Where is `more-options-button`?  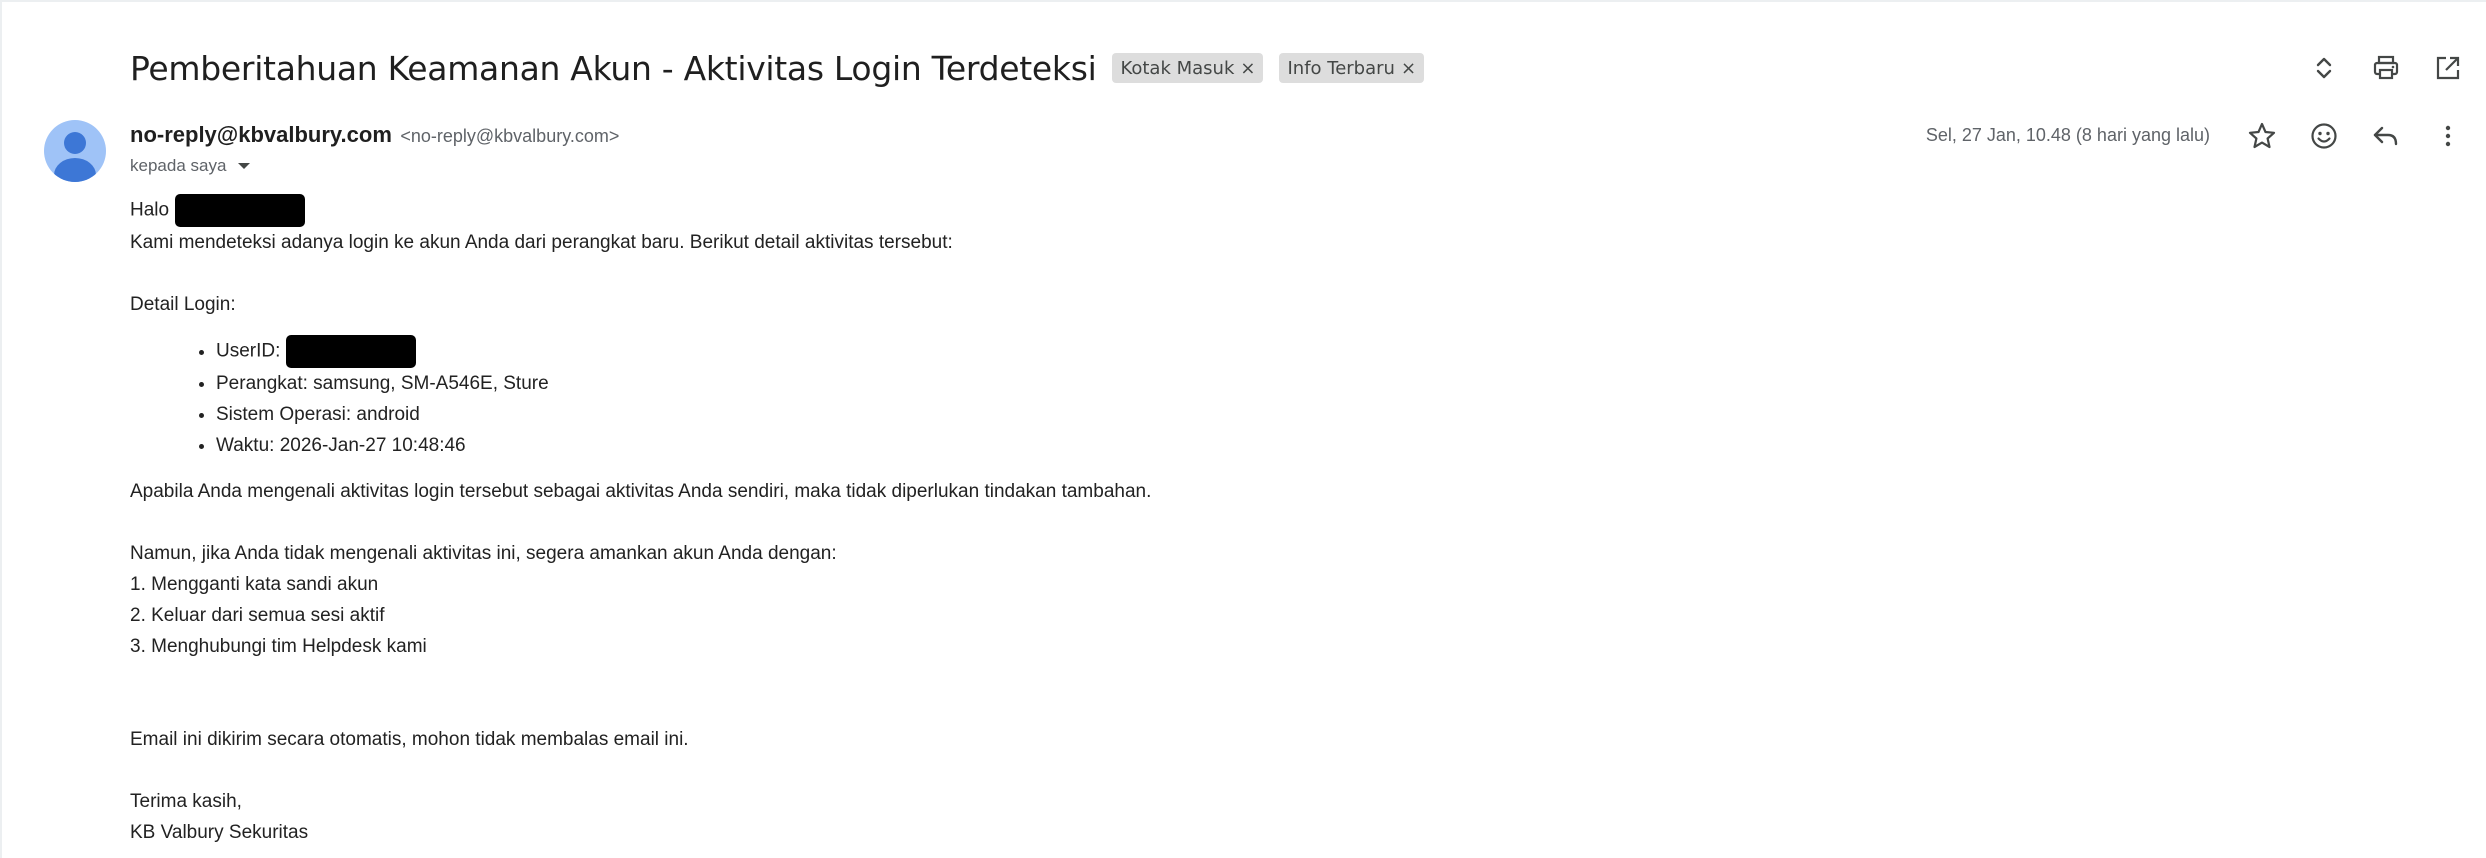 more-options-button is located at coordinates (2448, 136).